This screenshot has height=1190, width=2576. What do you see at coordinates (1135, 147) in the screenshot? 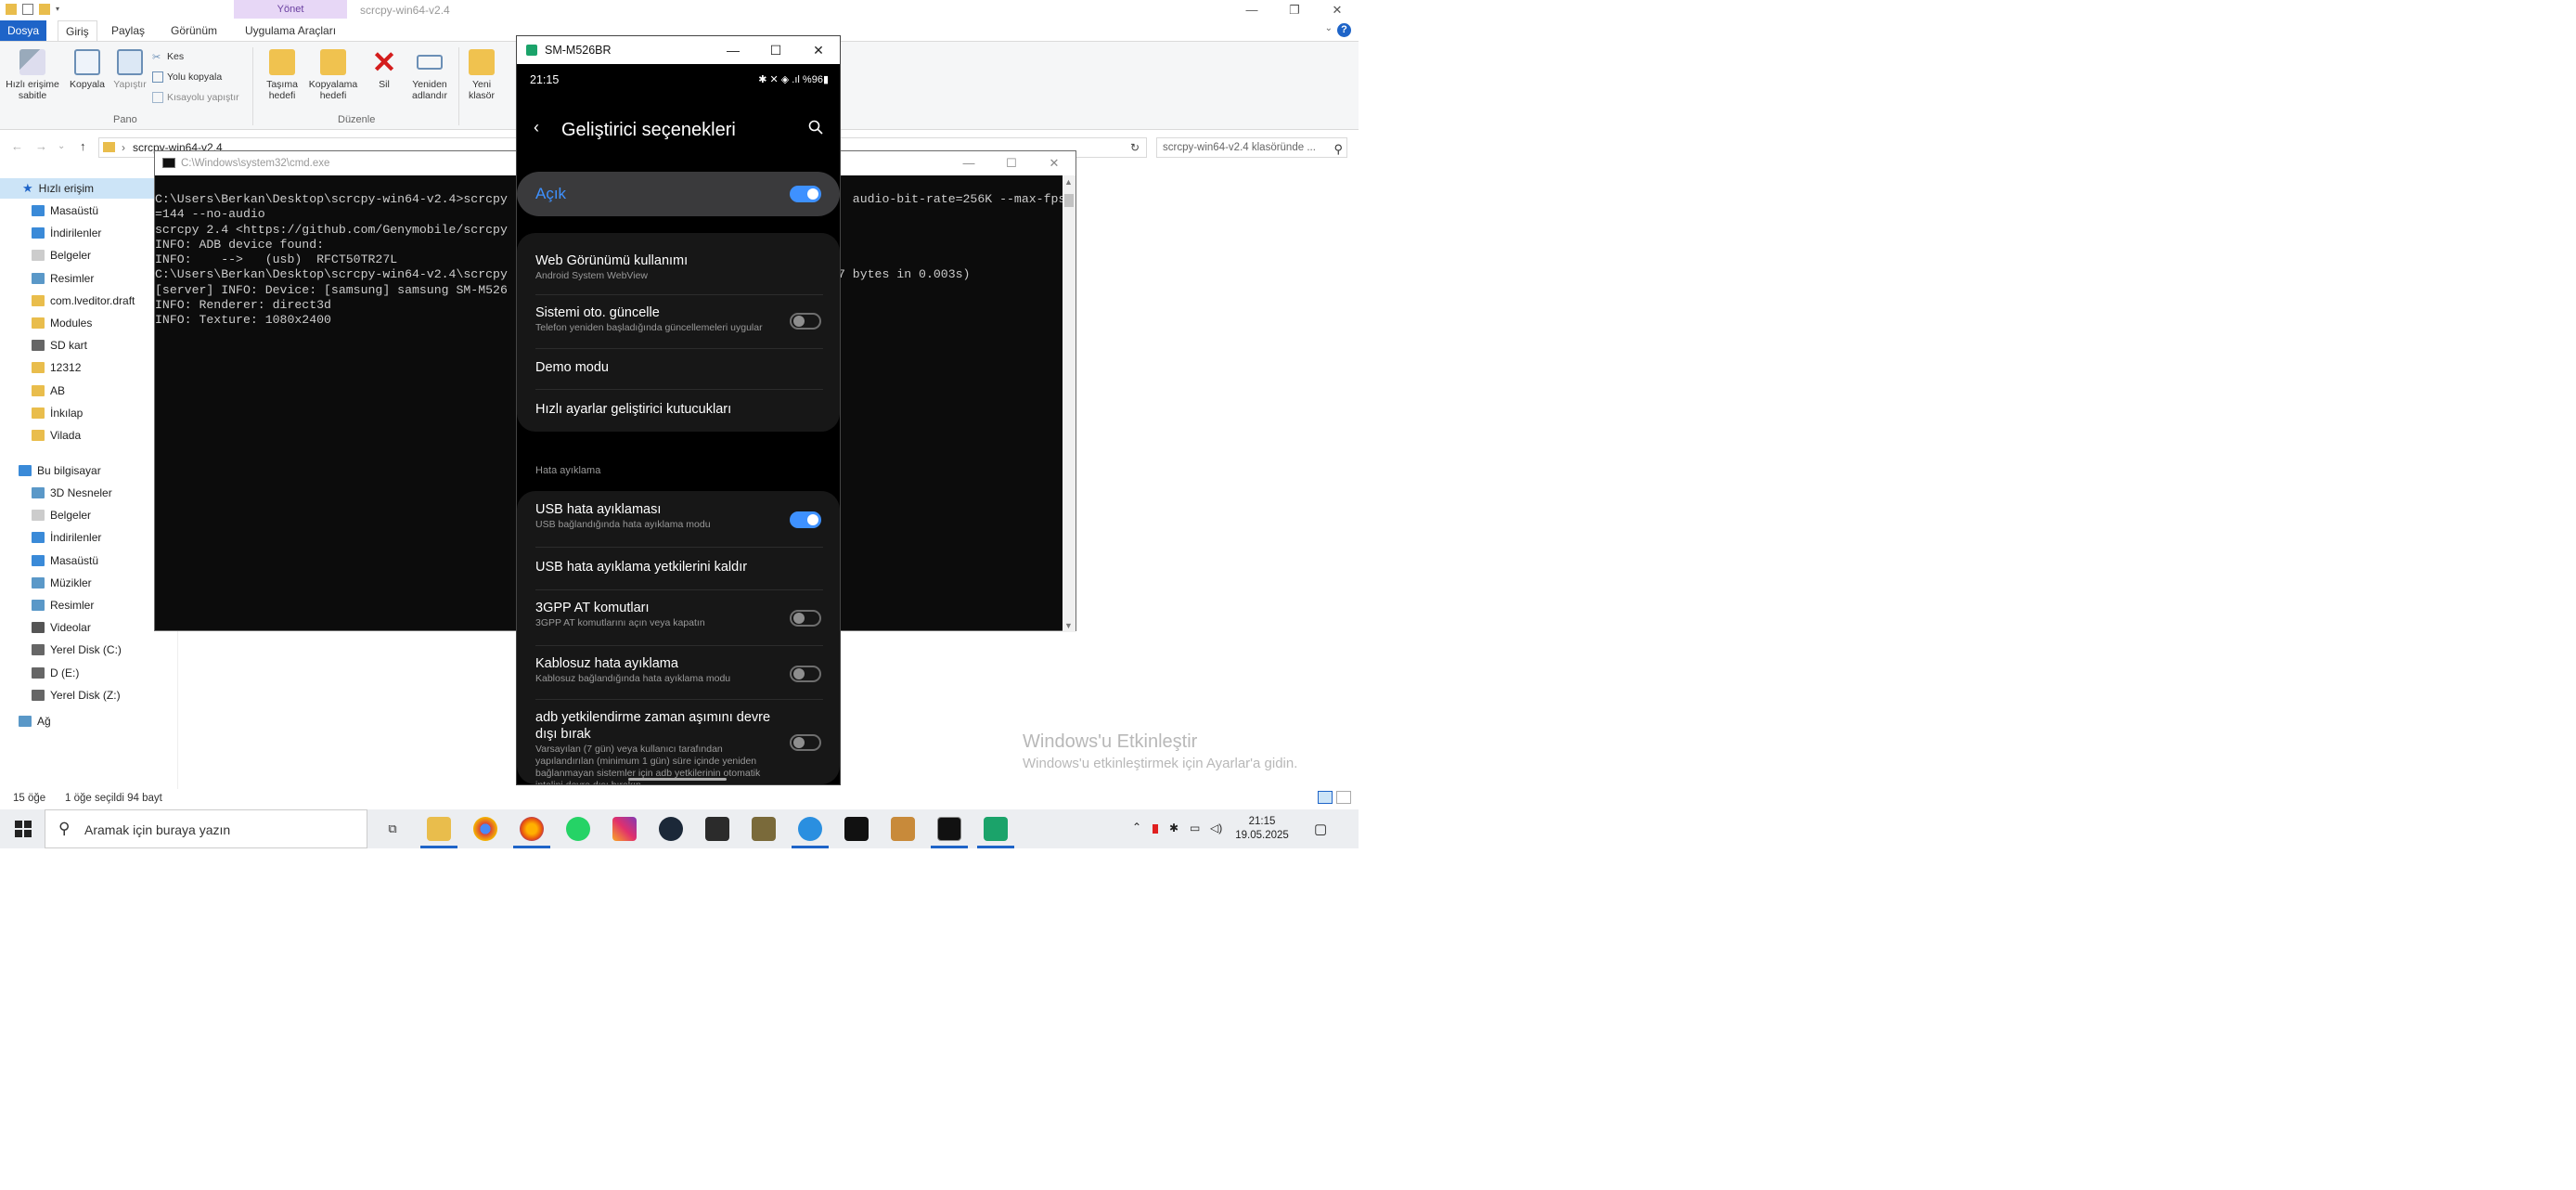
I see `refresh-icon: ↻` at bounding box center [1135, 147].